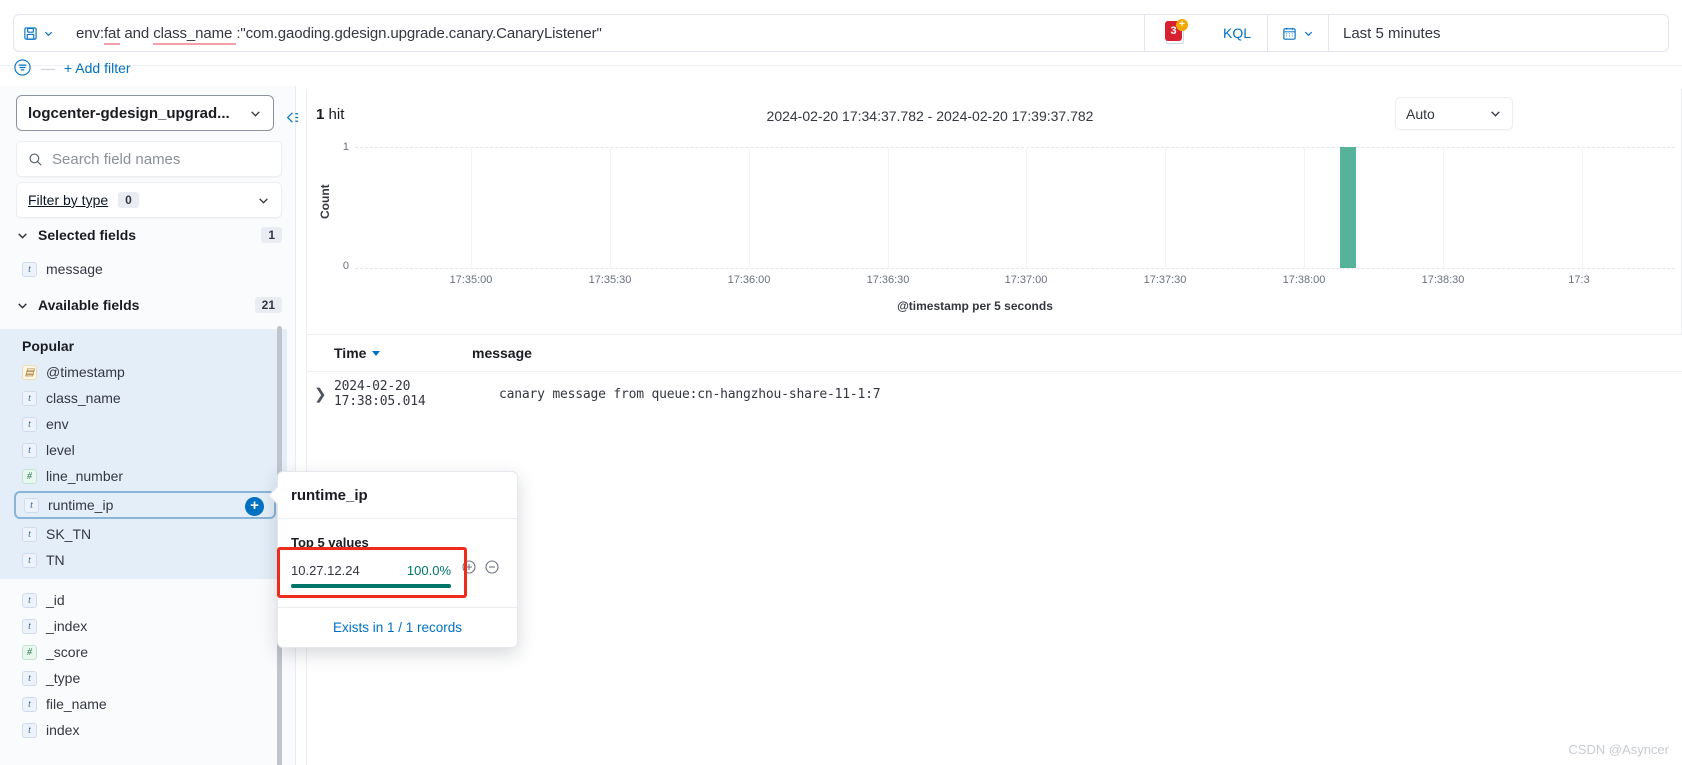  What do you see at coordinates (389, 353) in the screenshot?
I see `column-header-time: Time` at bounding box center [389, 353].